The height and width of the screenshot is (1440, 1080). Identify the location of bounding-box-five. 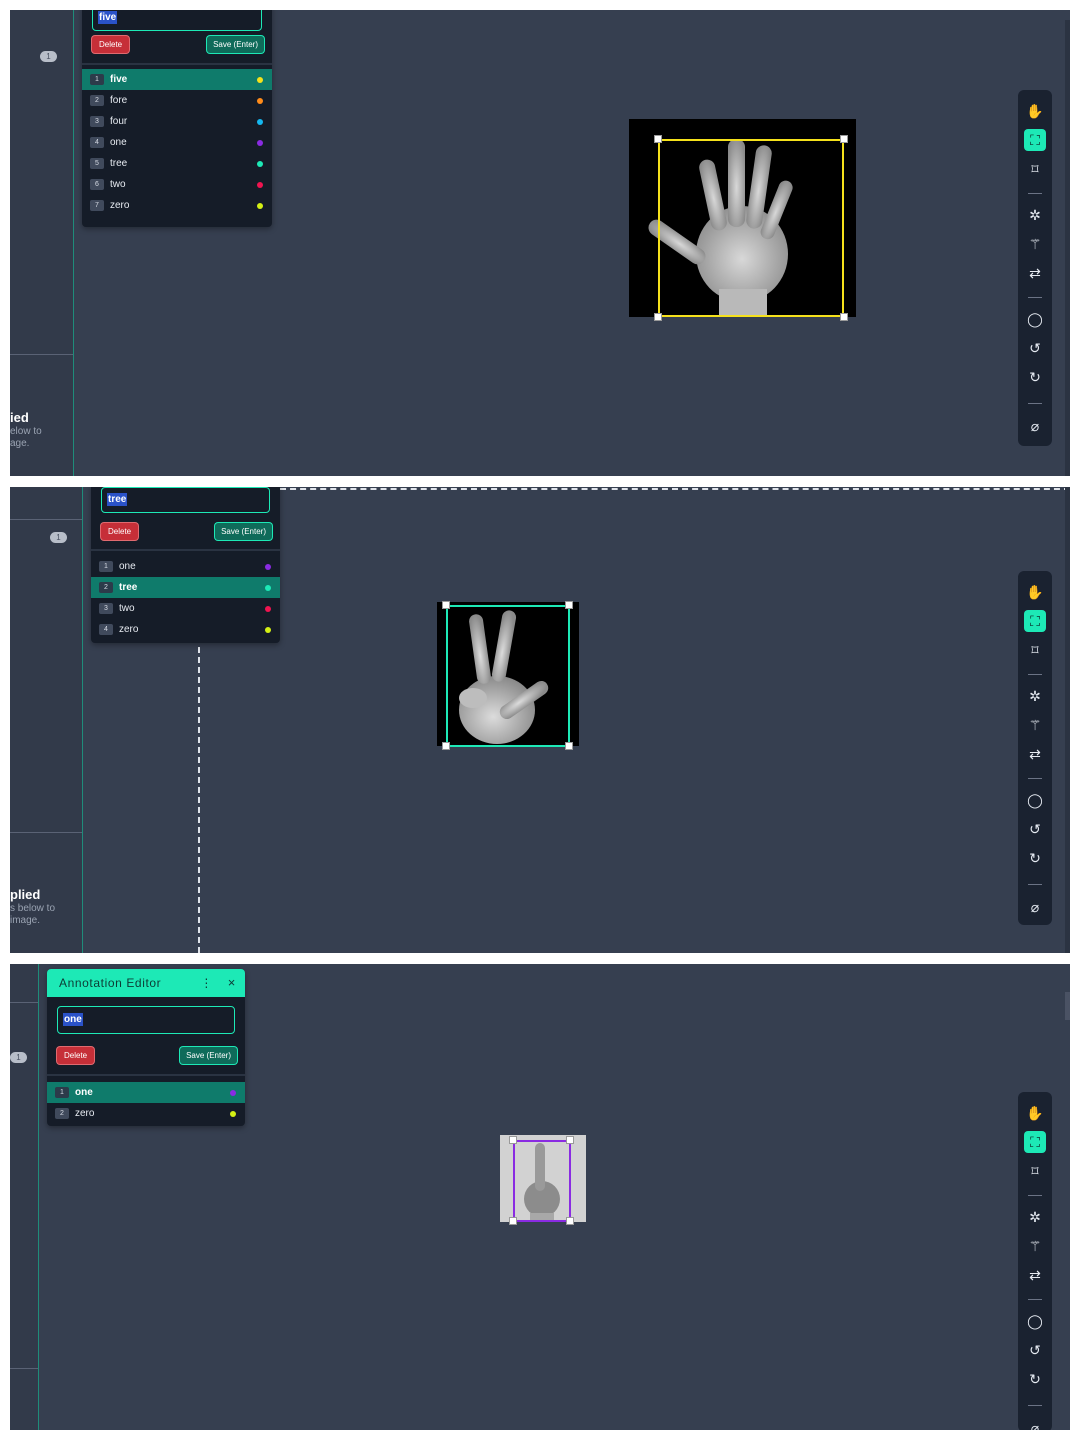
(751, 228).